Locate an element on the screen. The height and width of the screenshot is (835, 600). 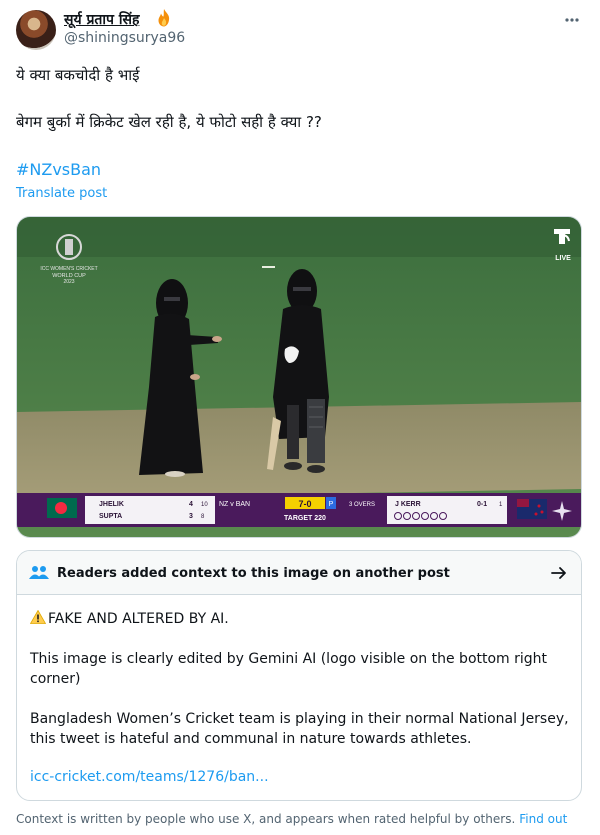
more-options-icon is located at coordinates (572, 20).